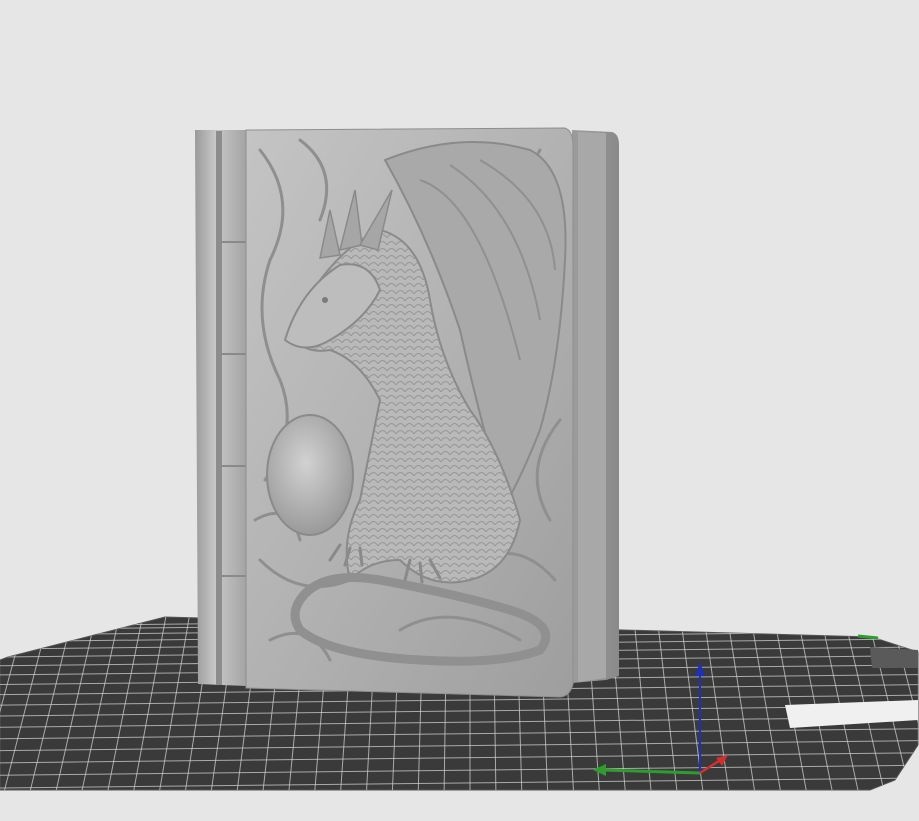 The height and width of the screenshot is (821, 919). I want to click on relief-dragon-egg, so click(310, 475).